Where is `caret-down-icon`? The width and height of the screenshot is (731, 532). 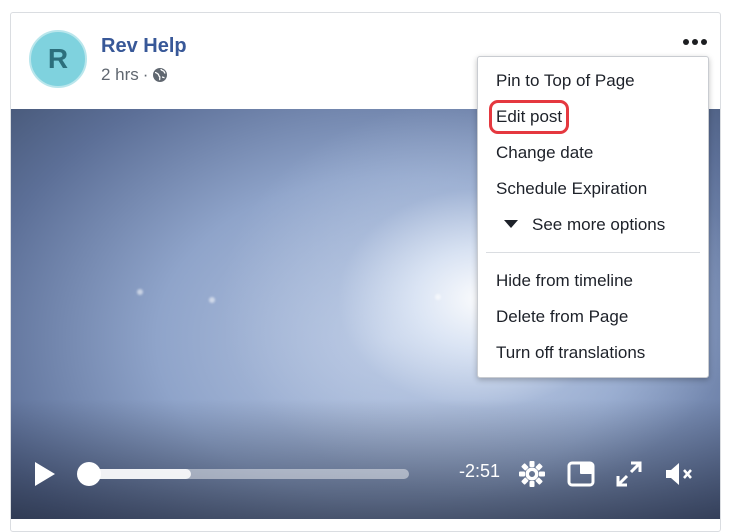
caret-down-icon is located at coordinates (511, 224).